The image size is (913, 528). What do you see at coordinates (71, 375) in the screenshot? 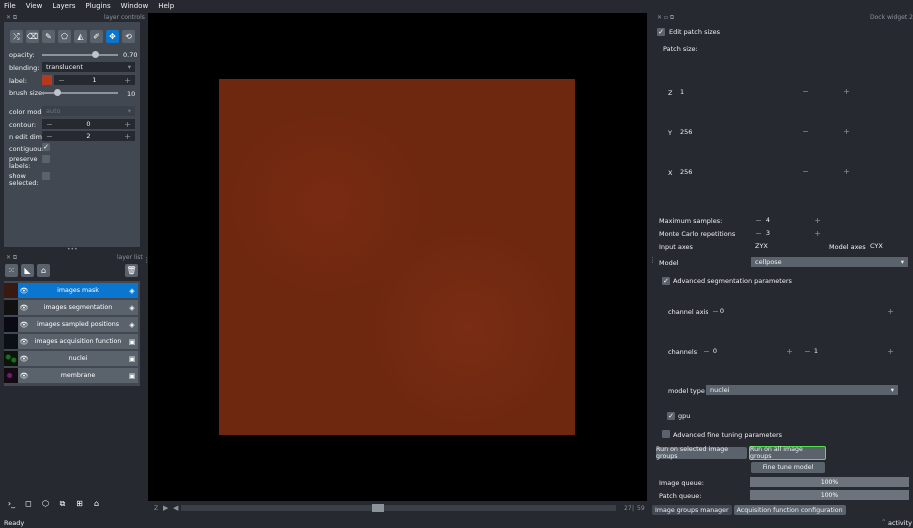
I see `layer-row: 👁 membrane ▣` at bounding box center [71, 375].